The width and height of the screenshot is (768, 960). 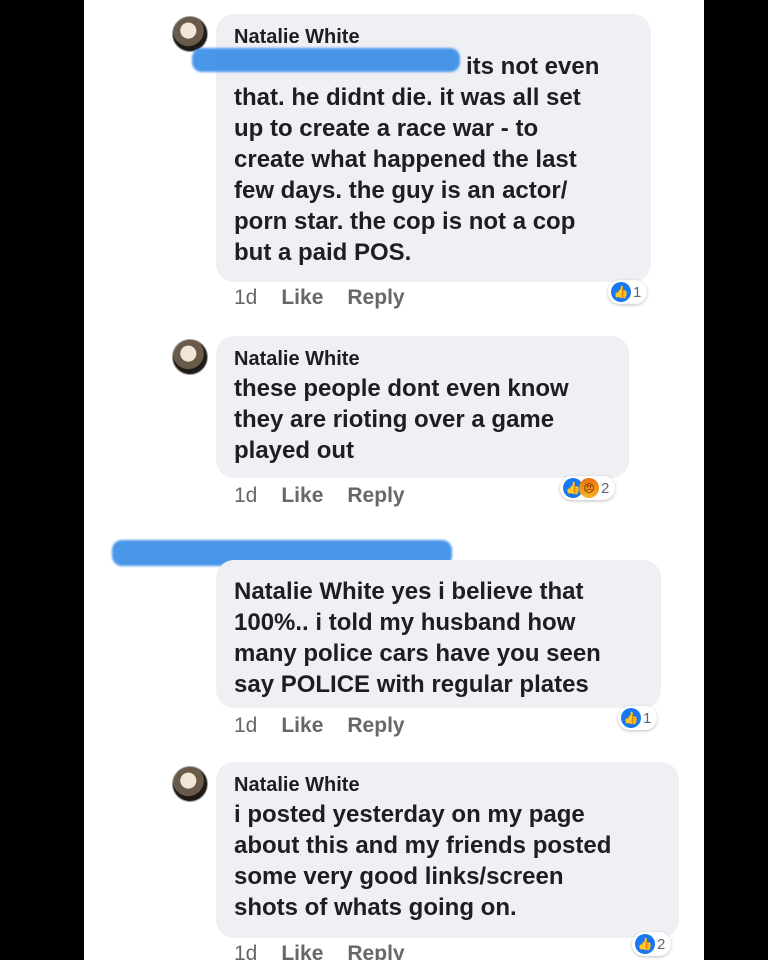 What do you see at coordinates (326, 60) in the screenshot?
I see `redaction-mark` at bounding box center [326, 60].